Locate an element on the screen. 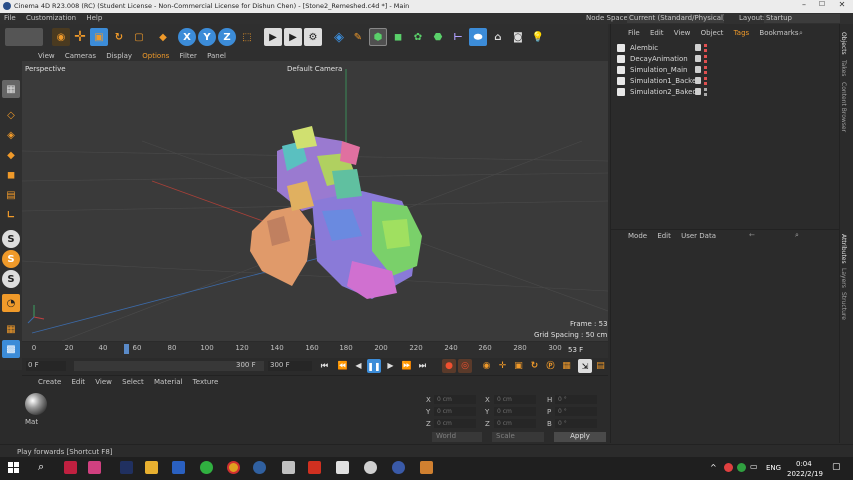  coord-mode-scale-select: Scale is located at coordinates (518, 437).